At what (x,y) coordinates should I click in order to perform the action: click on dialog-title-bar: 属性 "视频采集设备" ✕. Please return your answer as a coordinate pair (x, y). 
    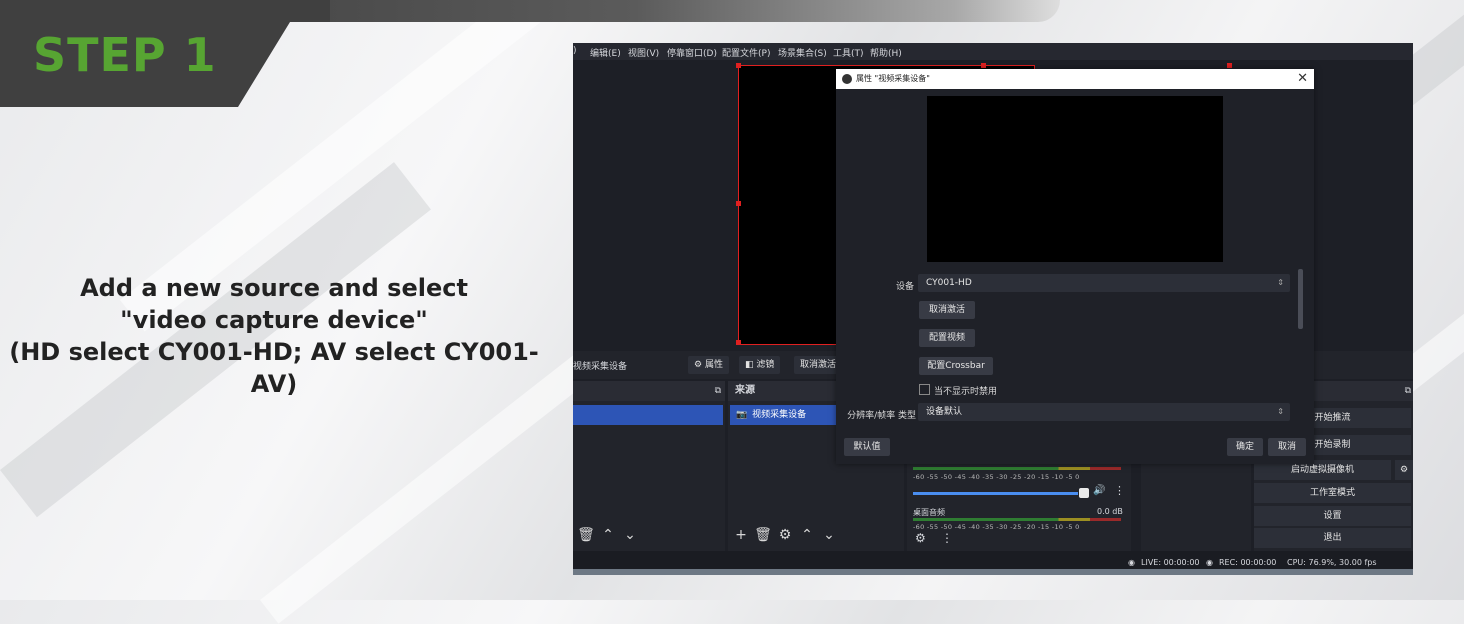
    Looking at the image, I should click on (1075, 79).